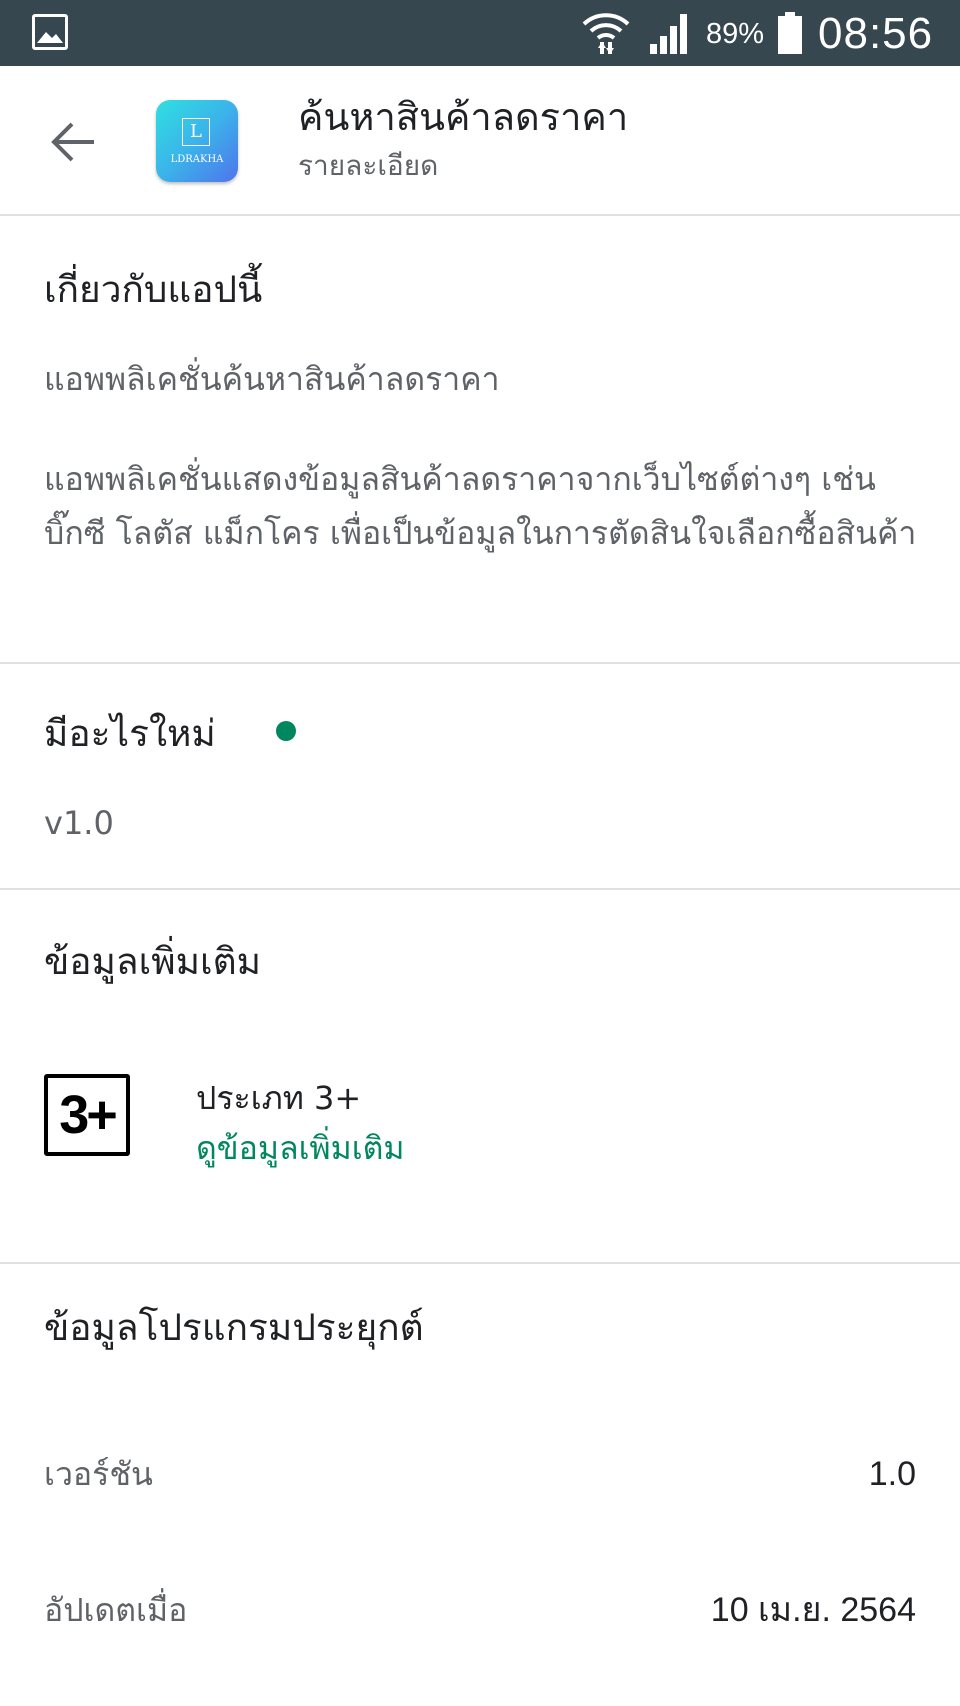 The height and width of the screenshot is (1706, 960). Describe the element at coordinates (116, 1610) in the screenshot. I see `updated-label: อัปเดตเมื่อ` at that location.